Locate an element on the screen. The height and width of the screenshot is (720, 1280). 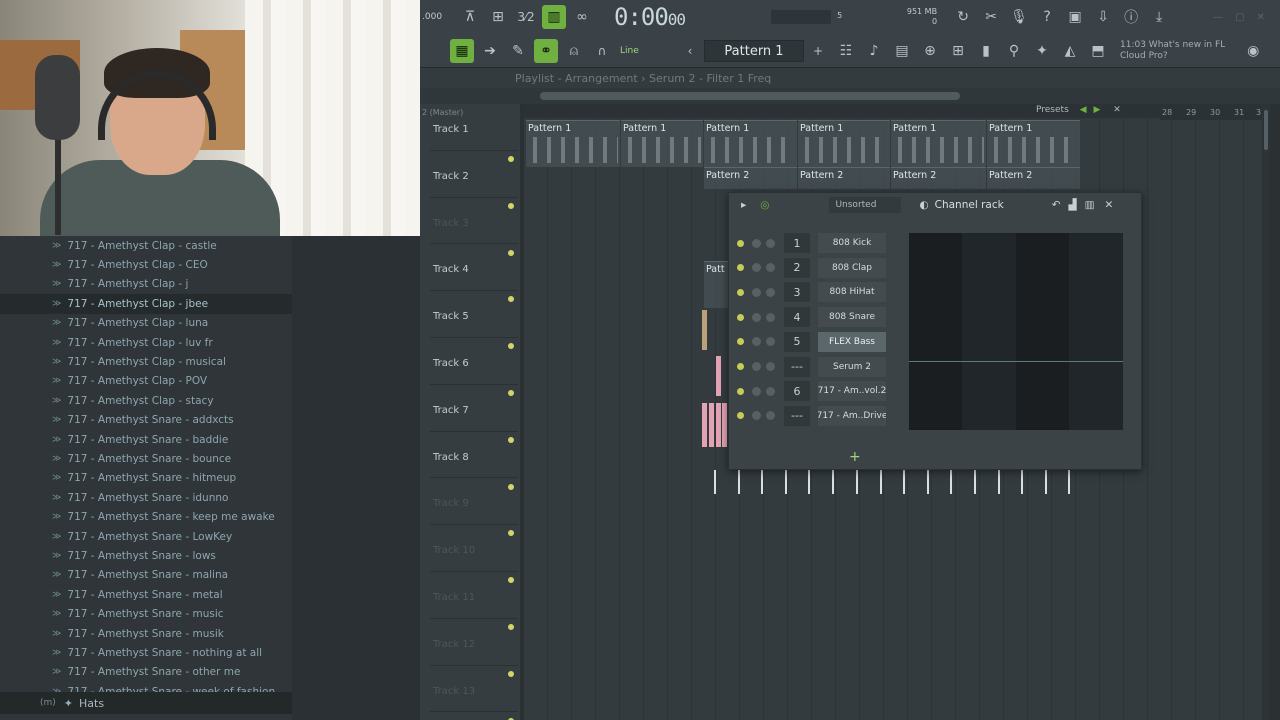
minimize-icon: — is located at coordinates (1218, 17).